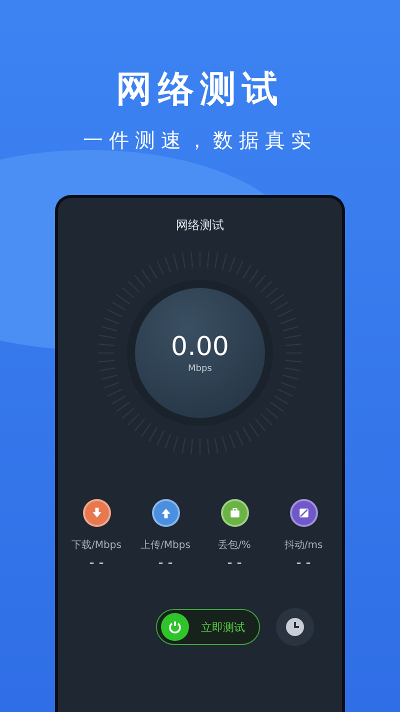 The width and height of the screenshot is (400, 712). I want to click on stat-label: 抖动/ms, so click(303, 546).